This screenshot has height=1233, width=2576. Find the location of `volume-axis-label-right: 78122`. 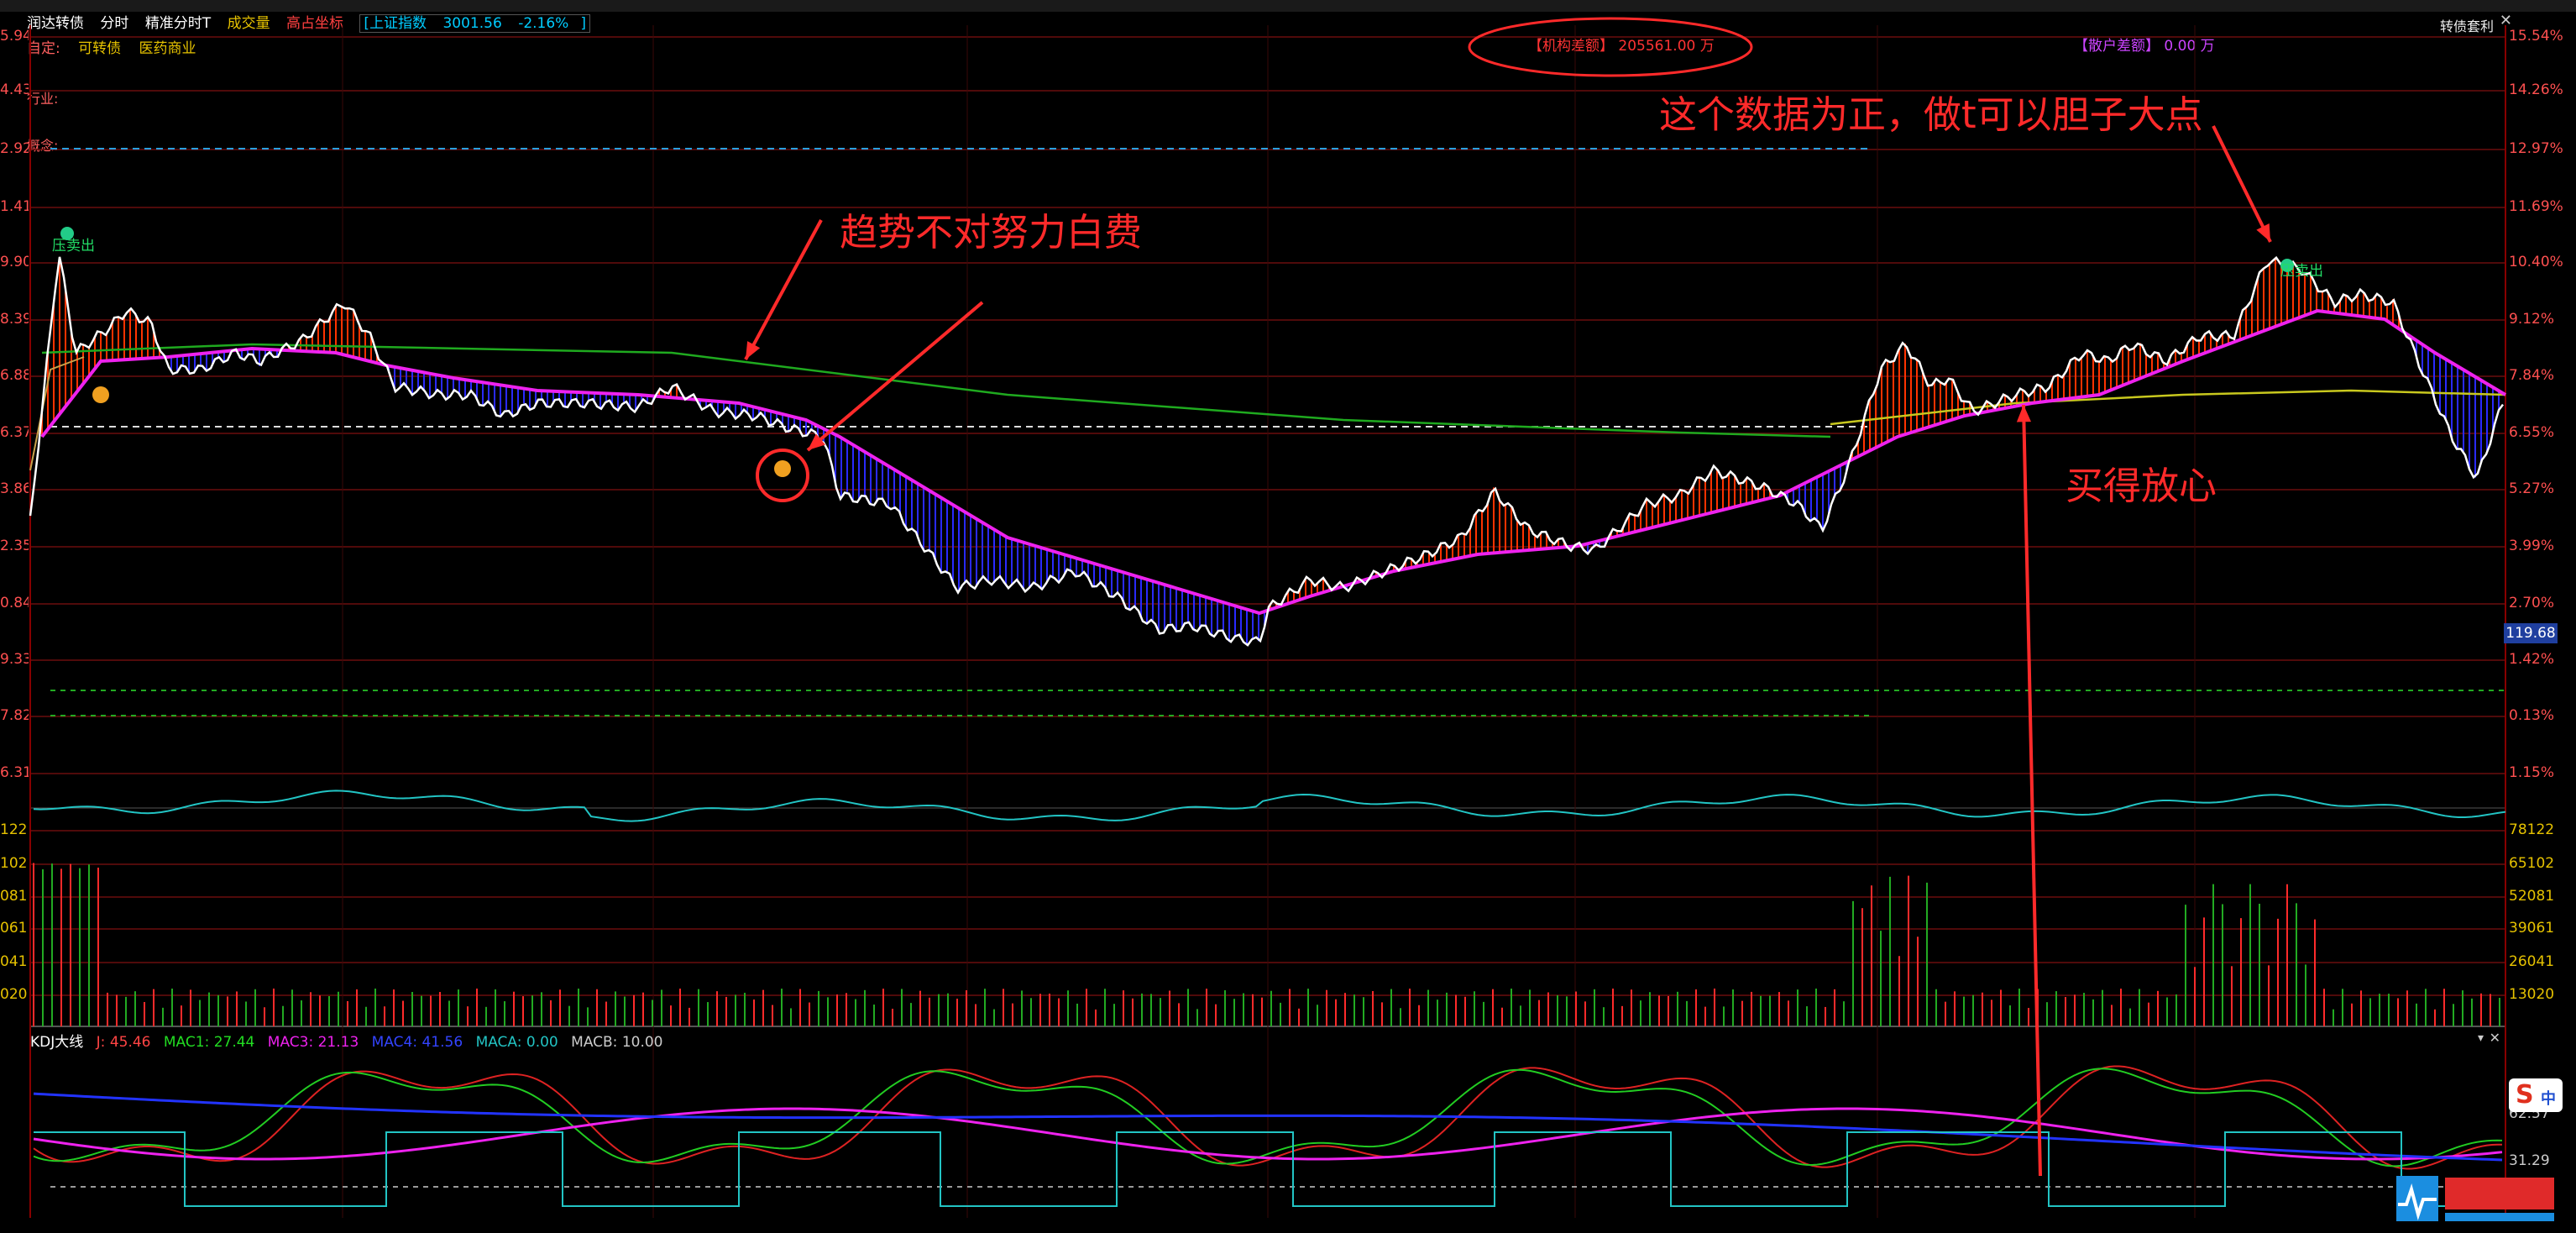

volume-axis-label-right: 78122 is located at coordinates (2532, 829).